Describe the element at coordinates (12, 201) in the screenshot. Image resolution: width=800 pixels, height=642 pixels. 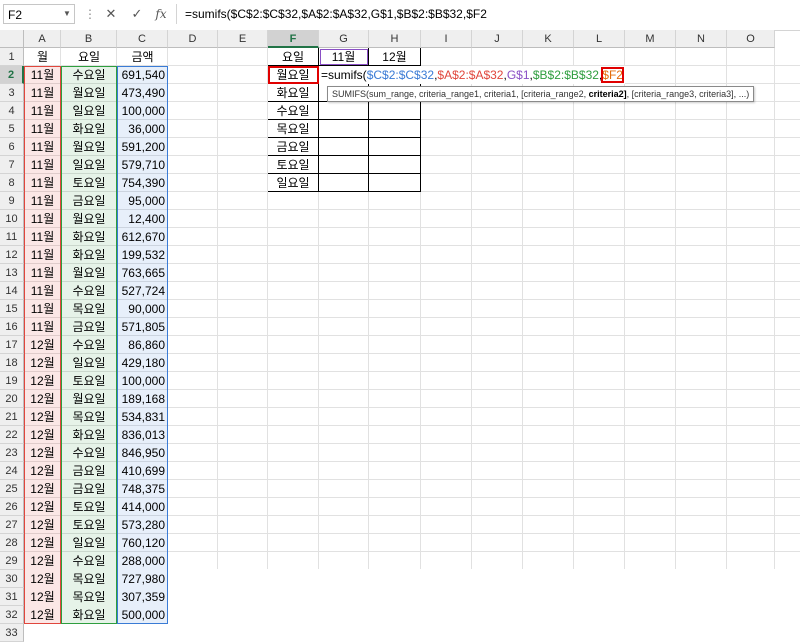
I see `row-header-9: 9` at that location.